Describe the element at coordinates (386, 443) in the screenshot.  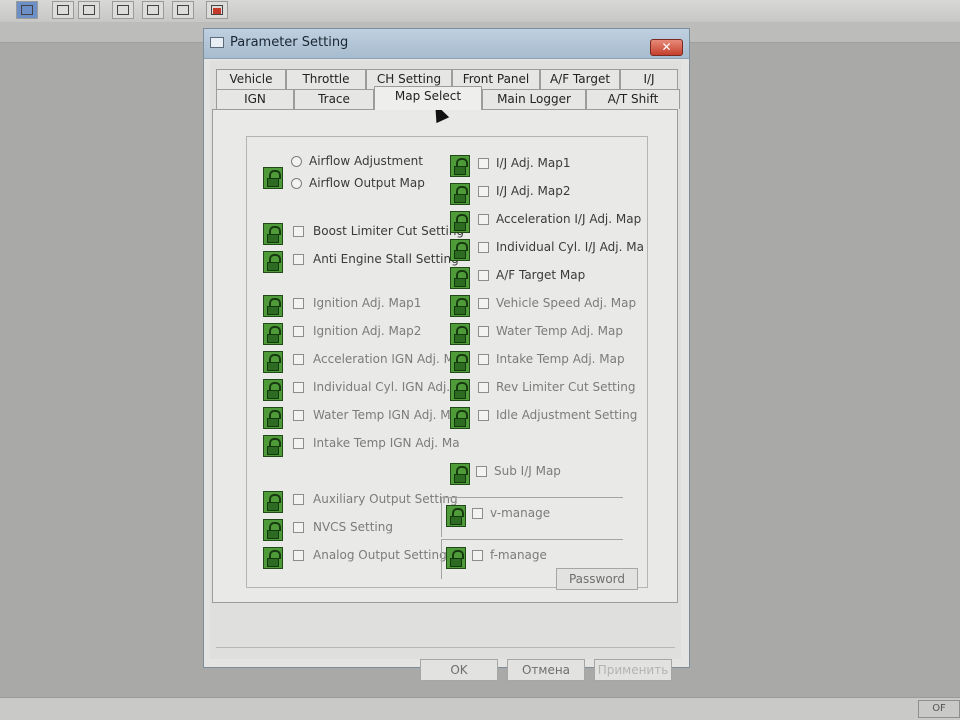
I see `intake-temp-ign-label: Intake Temp IGN Adj. Ma` at that location.